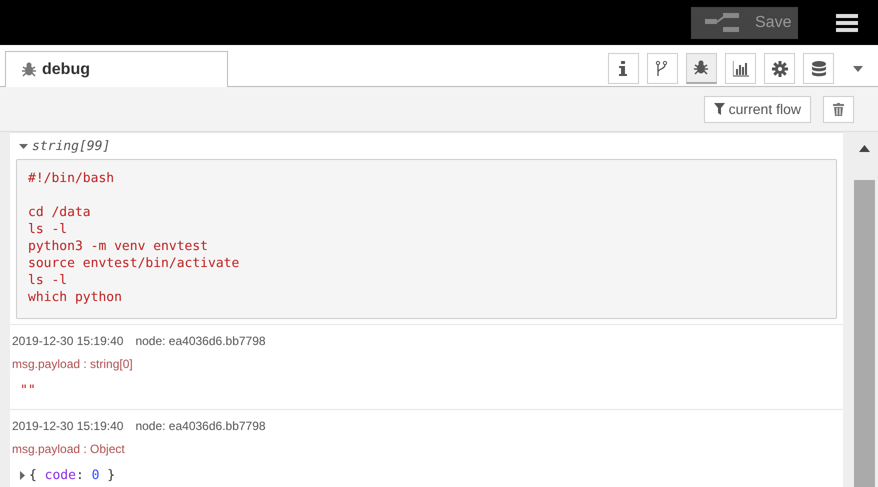  I want to click on menu-icon, so click(847, 23).